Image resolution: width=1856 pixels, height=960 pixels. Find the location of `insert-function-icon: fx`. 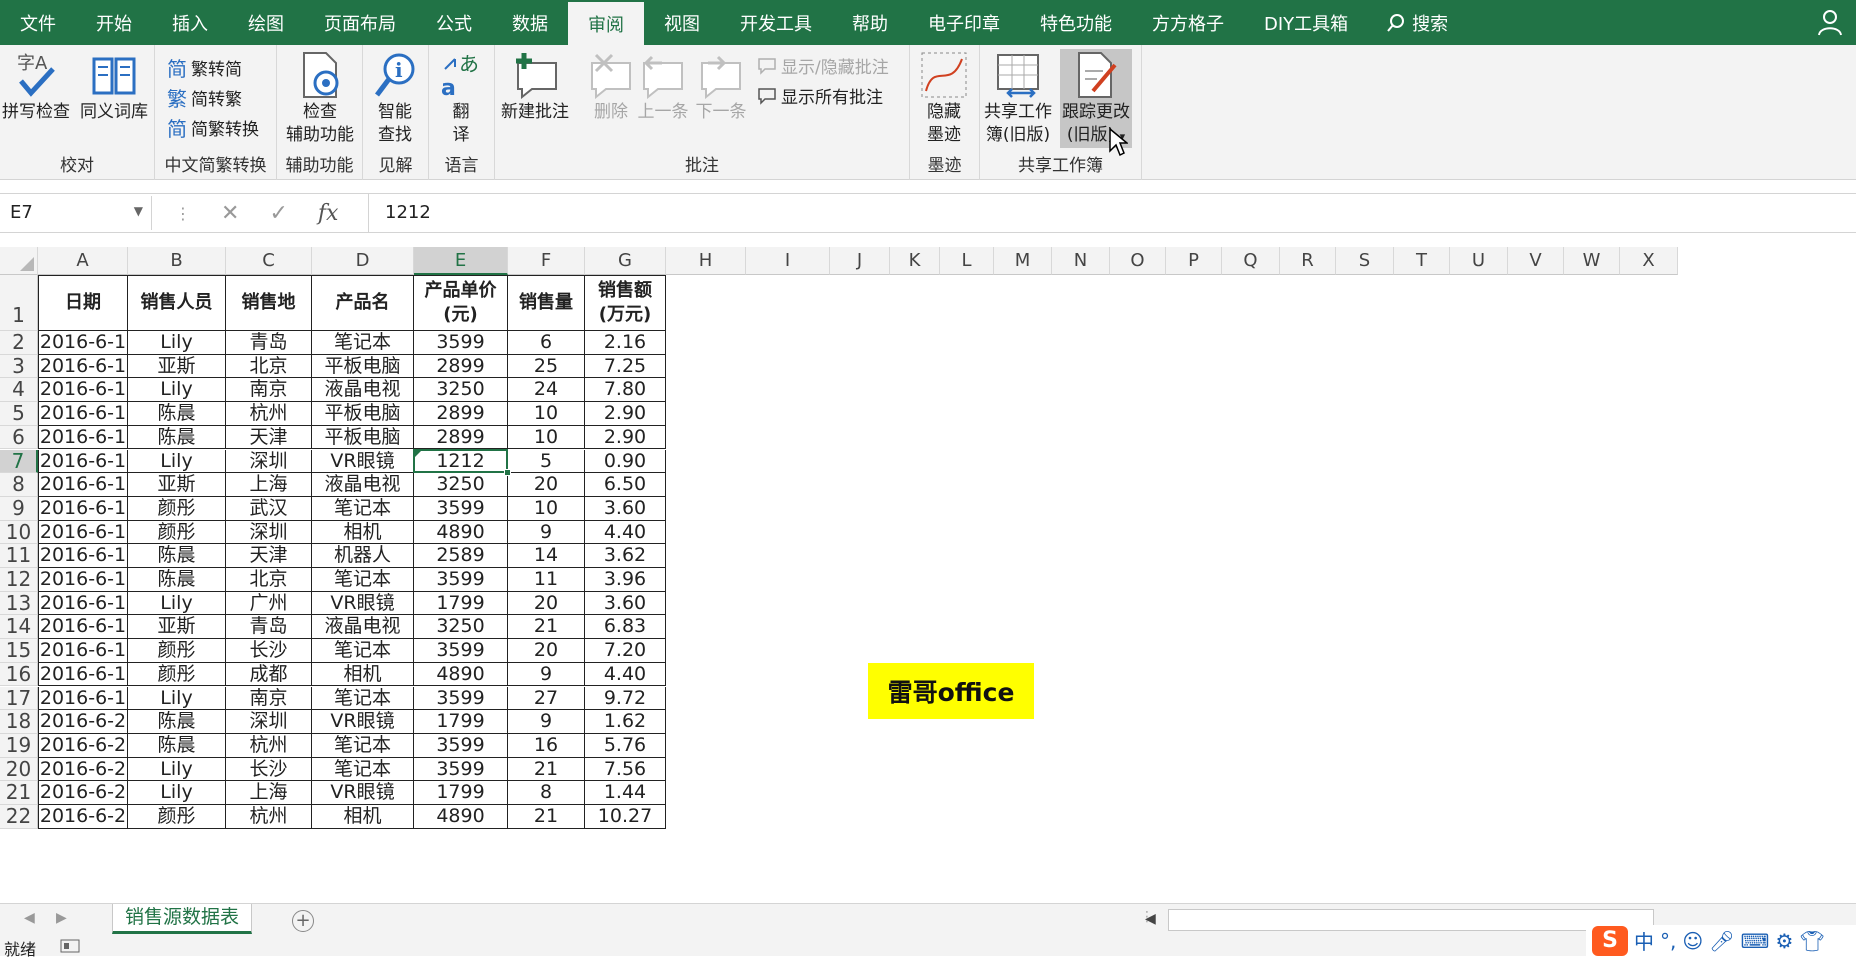

insert-function-icon: fx is located at coordinates (328, 213).